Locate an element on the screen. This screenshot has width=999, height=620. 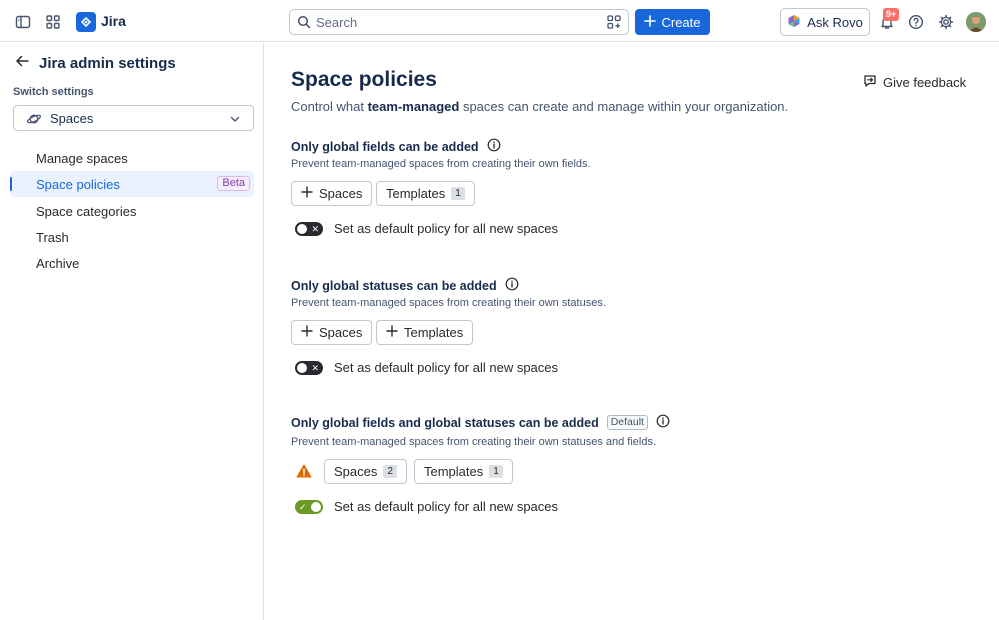
sidebar-item-label: Space categories is located at coordinates (86, 211).